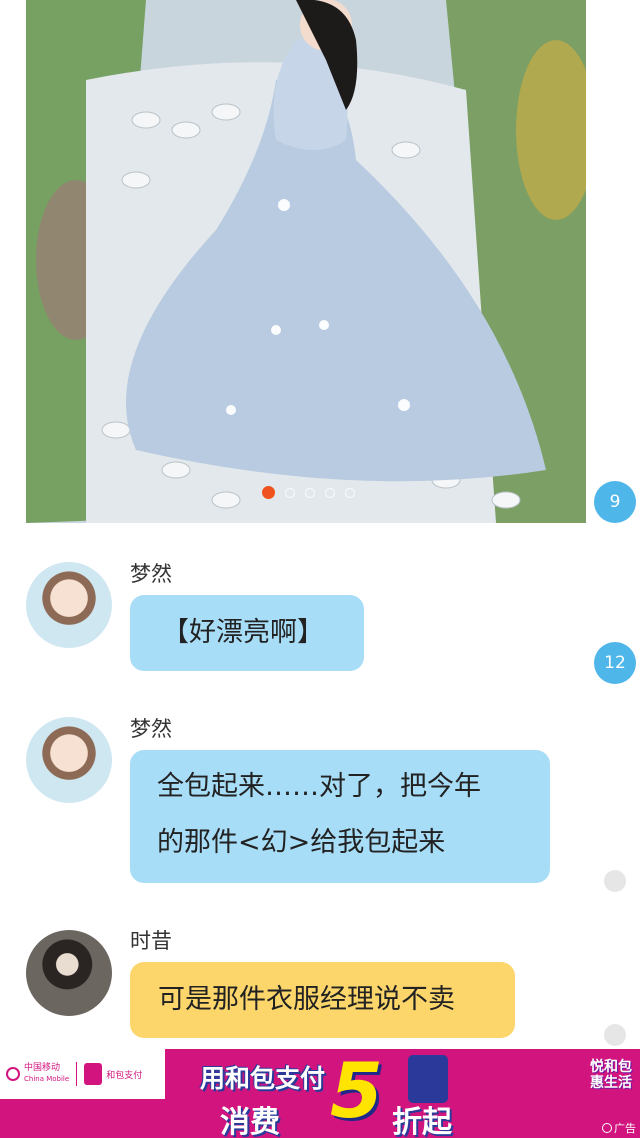 This screenshot has width=640, height=1138. Describe the element at coordinates (151, 940) in the screenshot. I see `sender-name: 时昔` at that location.